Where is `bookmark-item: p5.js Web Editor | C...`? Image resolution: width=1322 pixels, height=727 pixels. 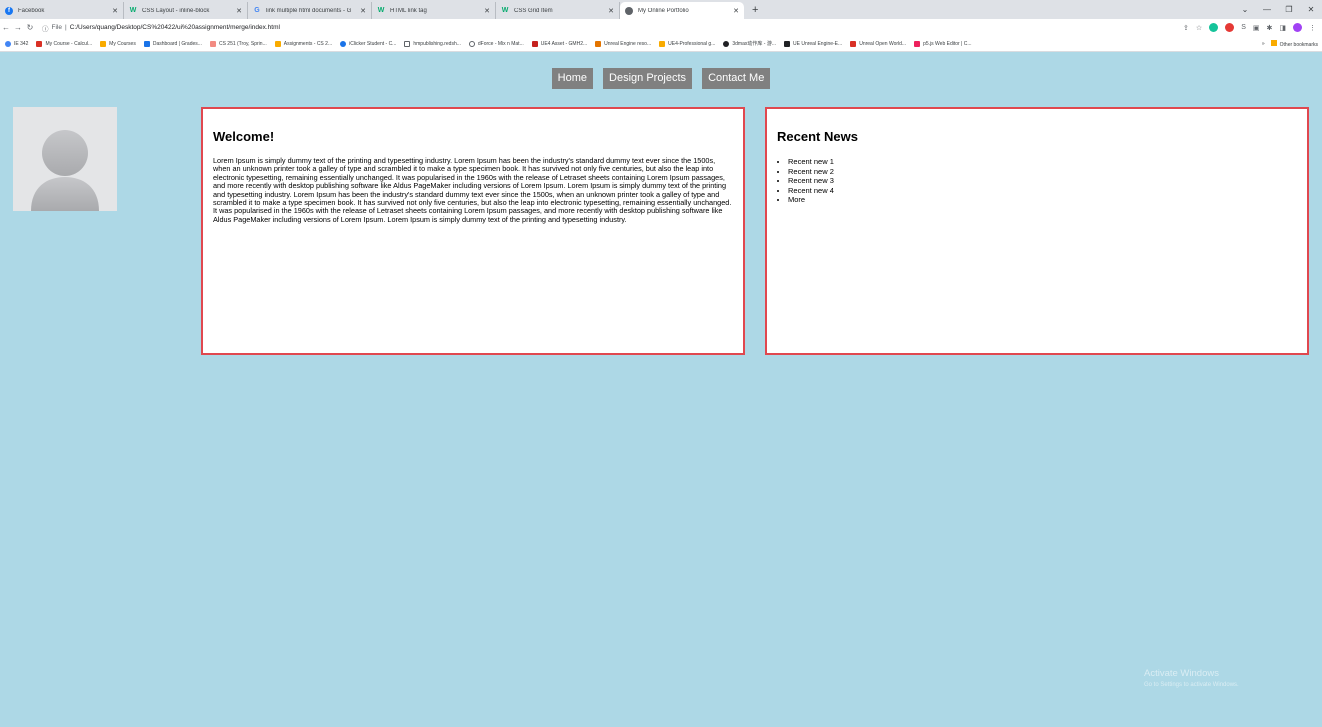
bookmark-item: p5.js Web Editor | C... is located at coordinates (943, 43).